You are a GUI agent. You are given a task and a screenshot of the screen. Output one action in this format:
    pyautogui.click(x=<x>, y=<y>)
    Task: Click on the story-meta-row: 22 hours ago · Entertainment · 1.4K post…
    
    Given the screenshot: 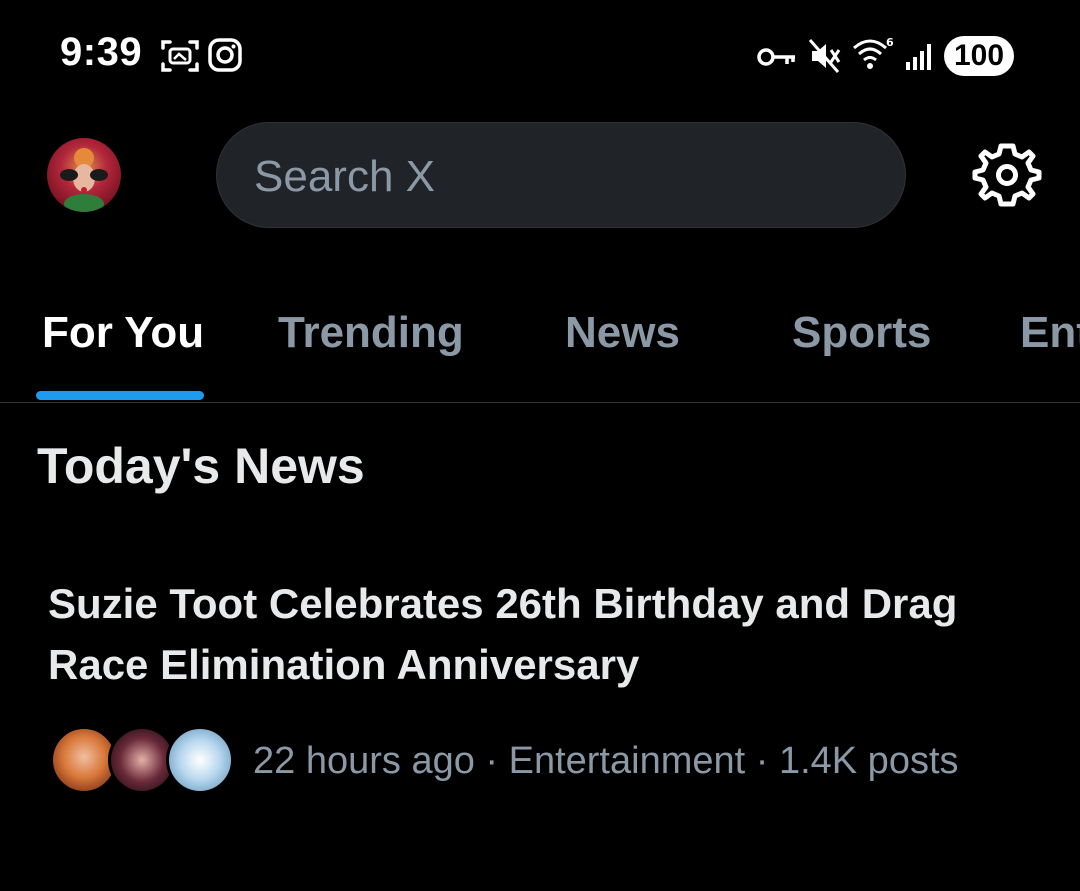 What is the action you would take?
    pyautogui.click(x=550, y=762)
    